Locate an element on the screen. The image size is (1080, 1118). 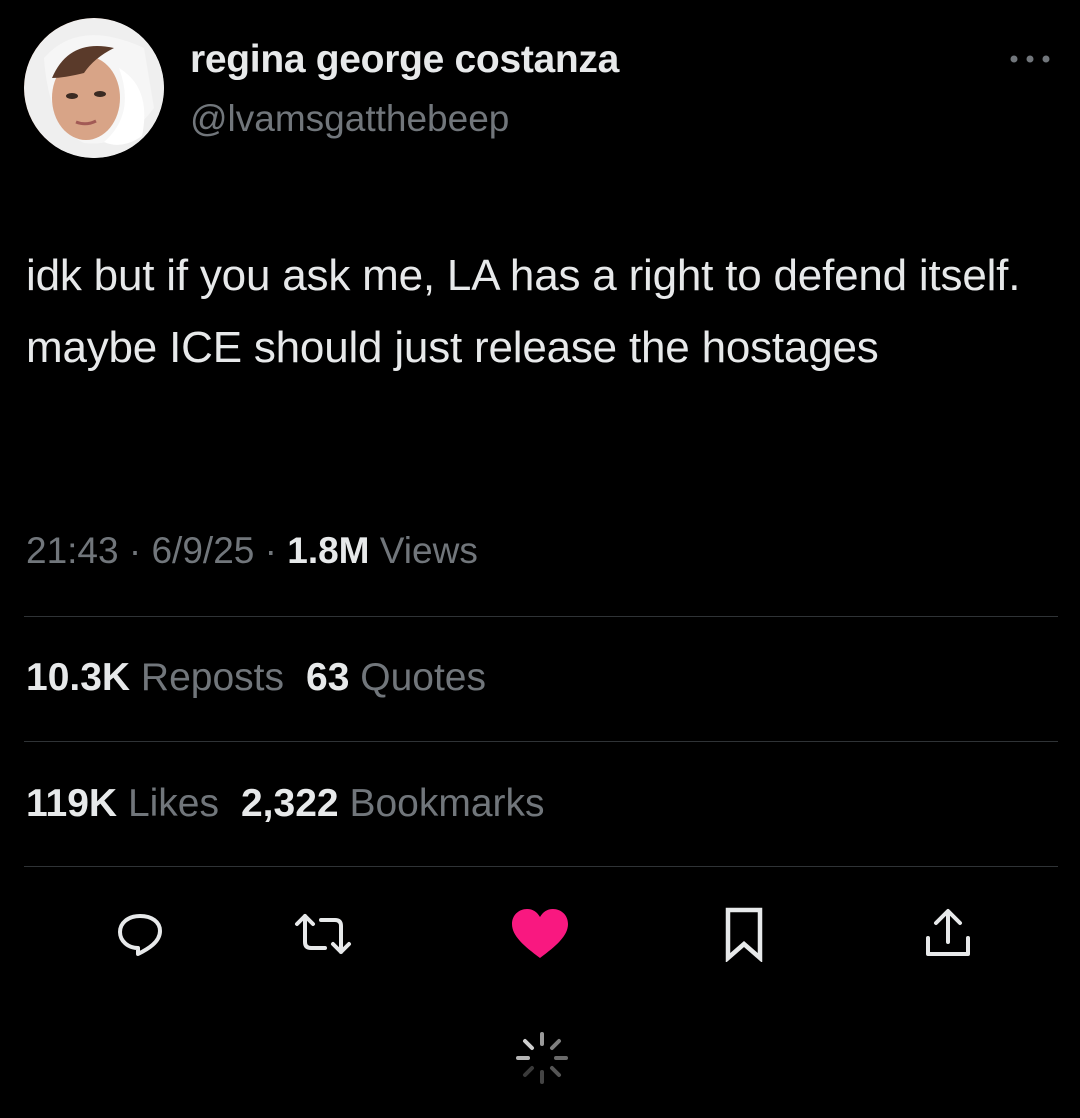
bookmark-icon is located at coordinates (744, 934).